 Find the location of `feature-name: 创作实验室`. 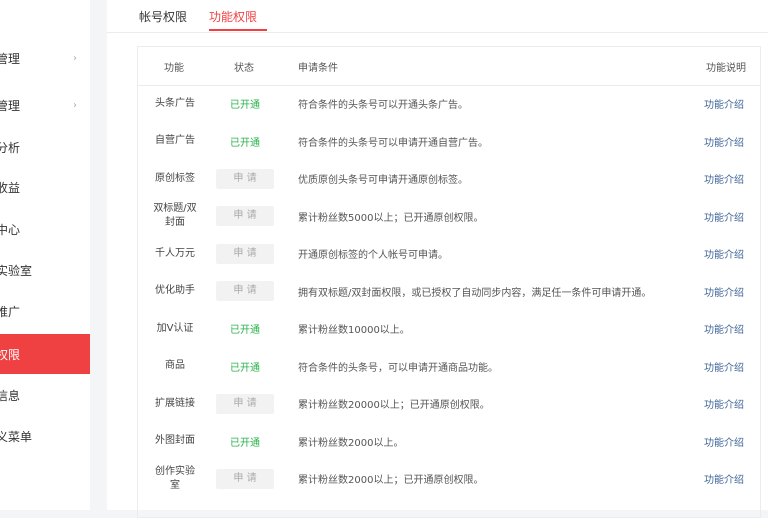

feature-name: 创作实验室 is located at coordinates (175, 478).